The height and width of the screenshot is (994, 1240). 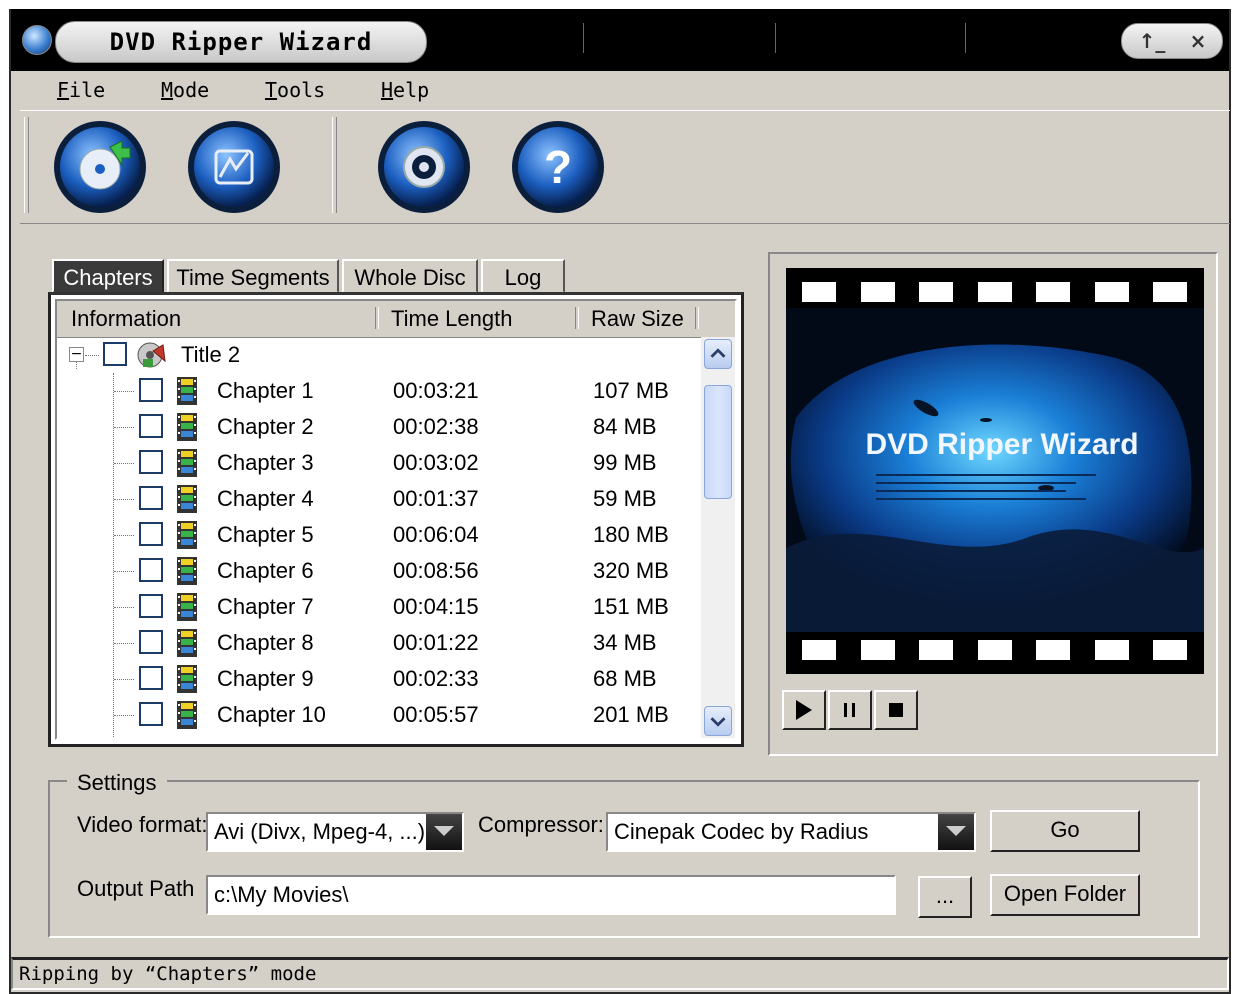 I want to click on menu-mnemonic: H, so click(x=387, y=90).